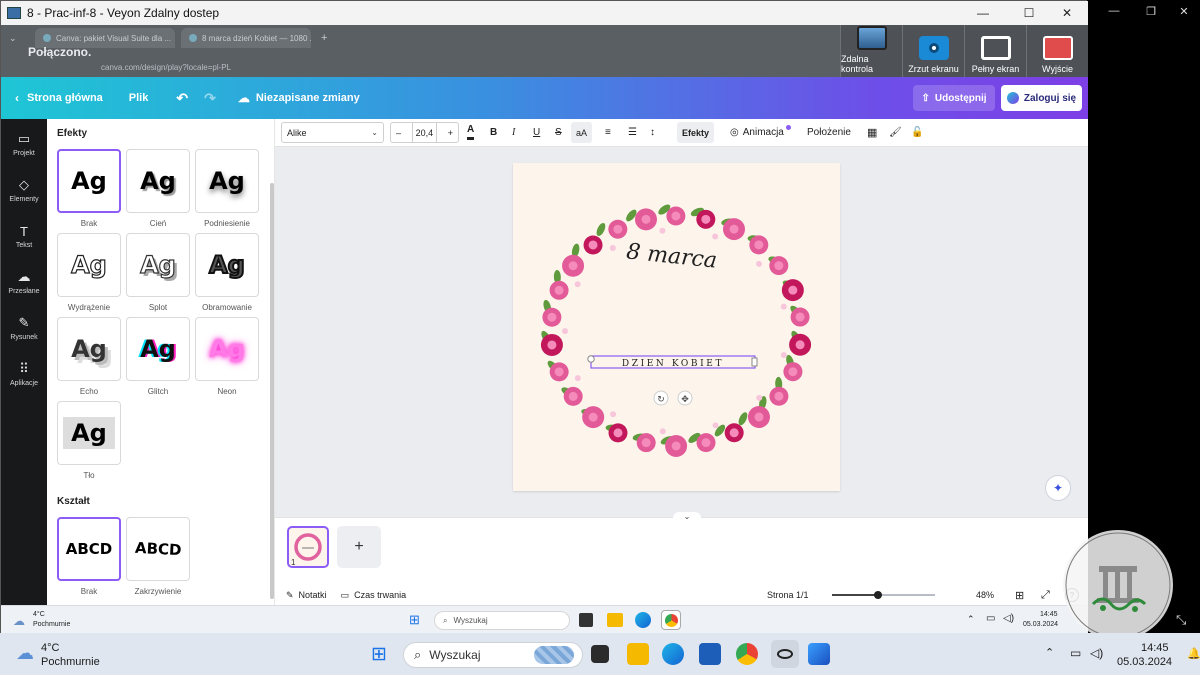 The image size is (1200, 675). I want to click on effect-tlo: Ag Tło, so click(89, 442).